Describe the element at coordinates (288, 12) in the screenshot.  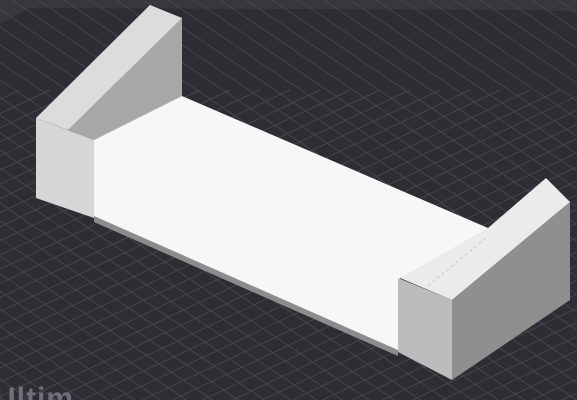
I see `build-plate-far-edge` at that location.